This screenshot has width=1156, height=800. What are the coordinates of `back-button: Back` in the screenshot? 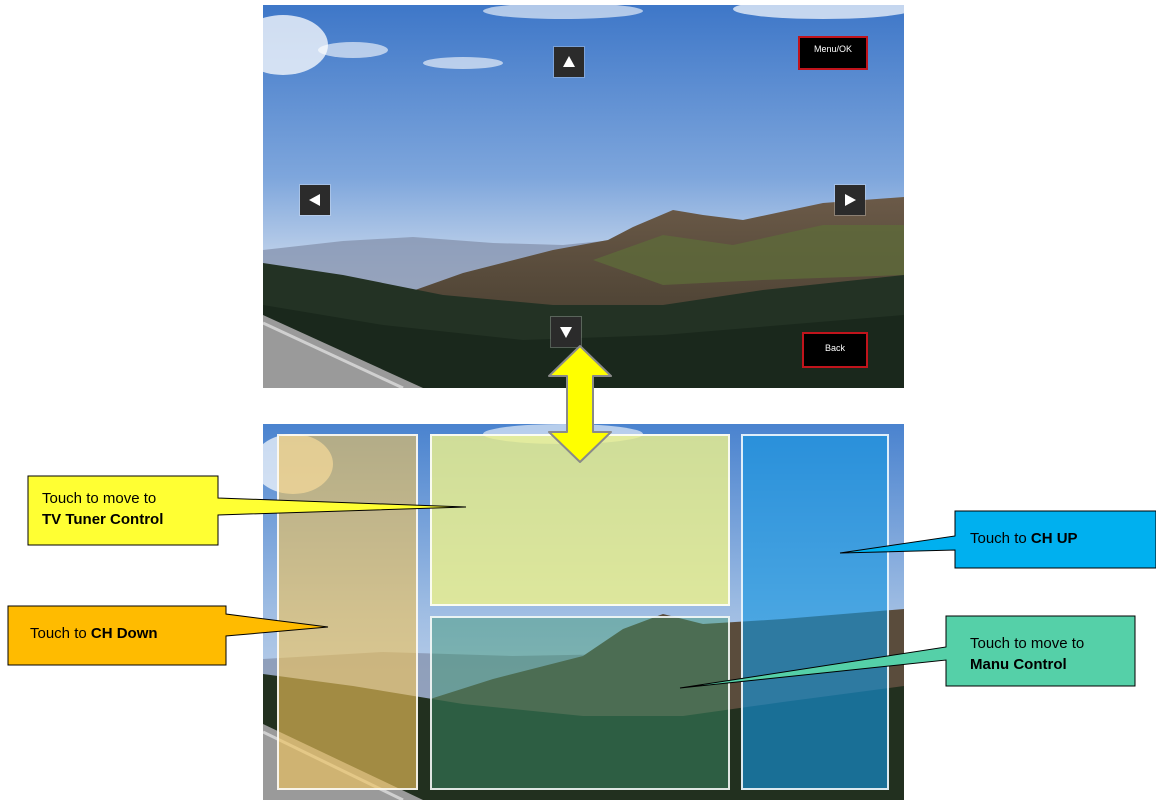 It's located at (835, 350).